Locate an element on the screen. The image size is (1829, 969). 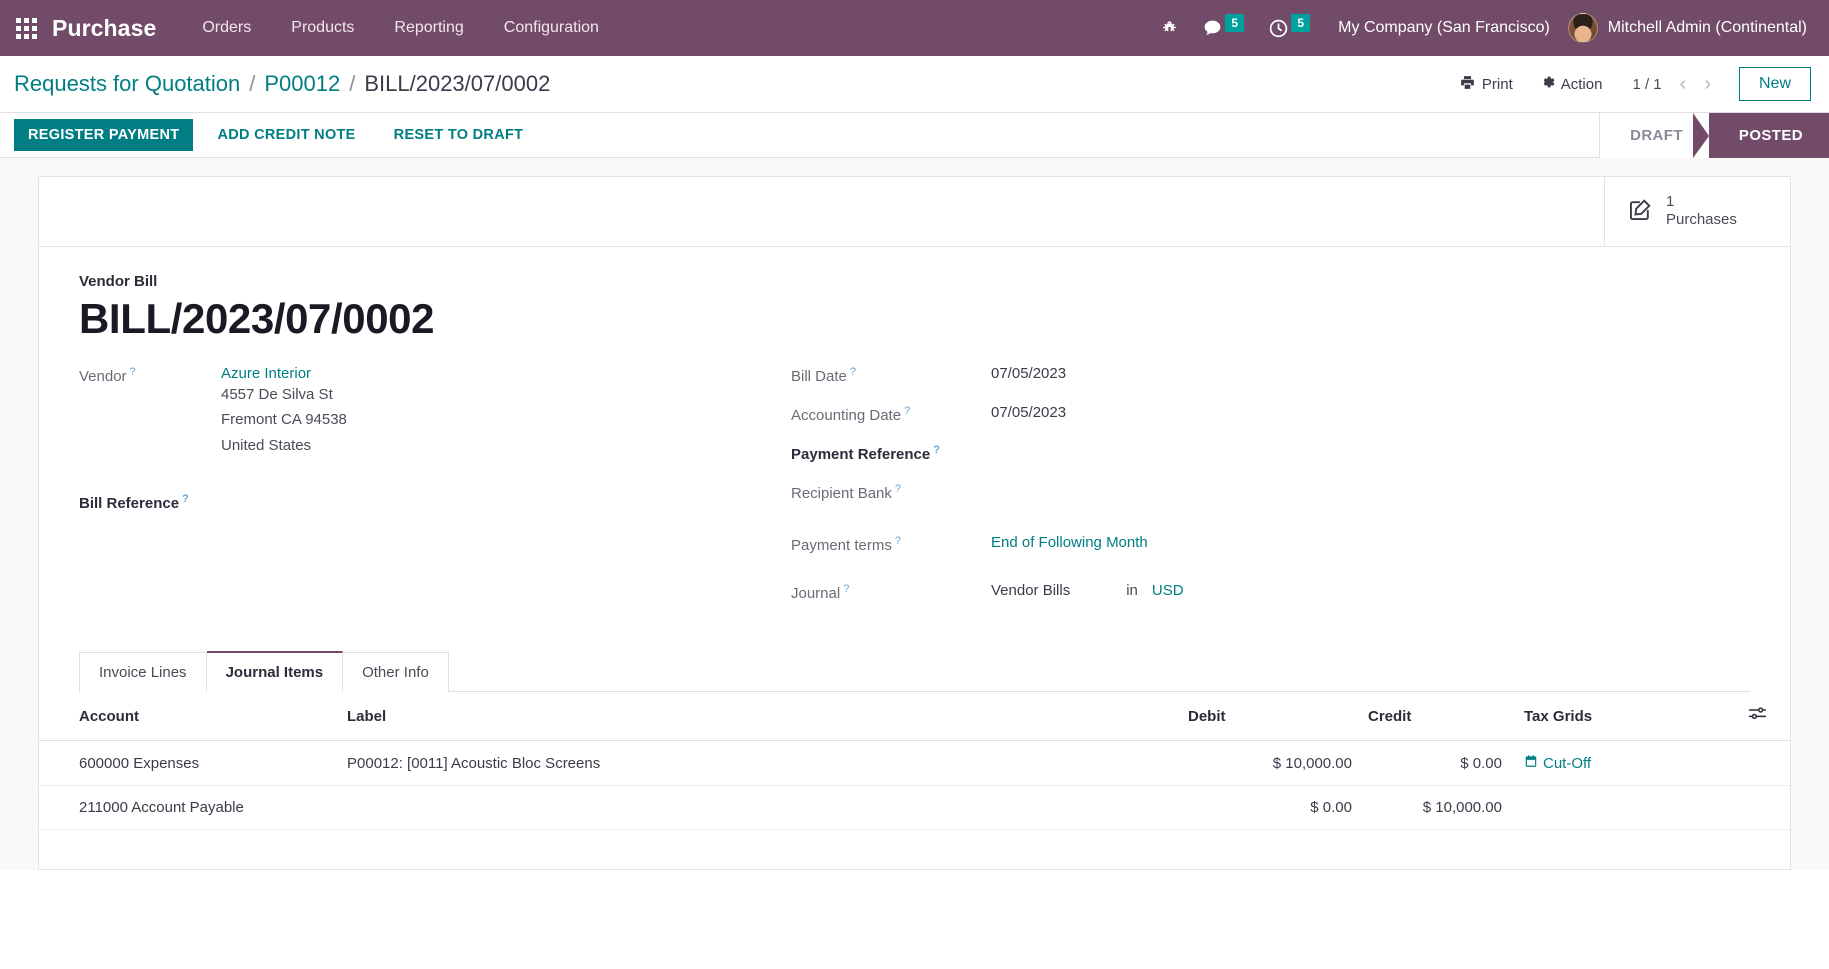
notebook-tabs: Invoice Lines Journal Items Other Info is located at coordinates (914, 672).